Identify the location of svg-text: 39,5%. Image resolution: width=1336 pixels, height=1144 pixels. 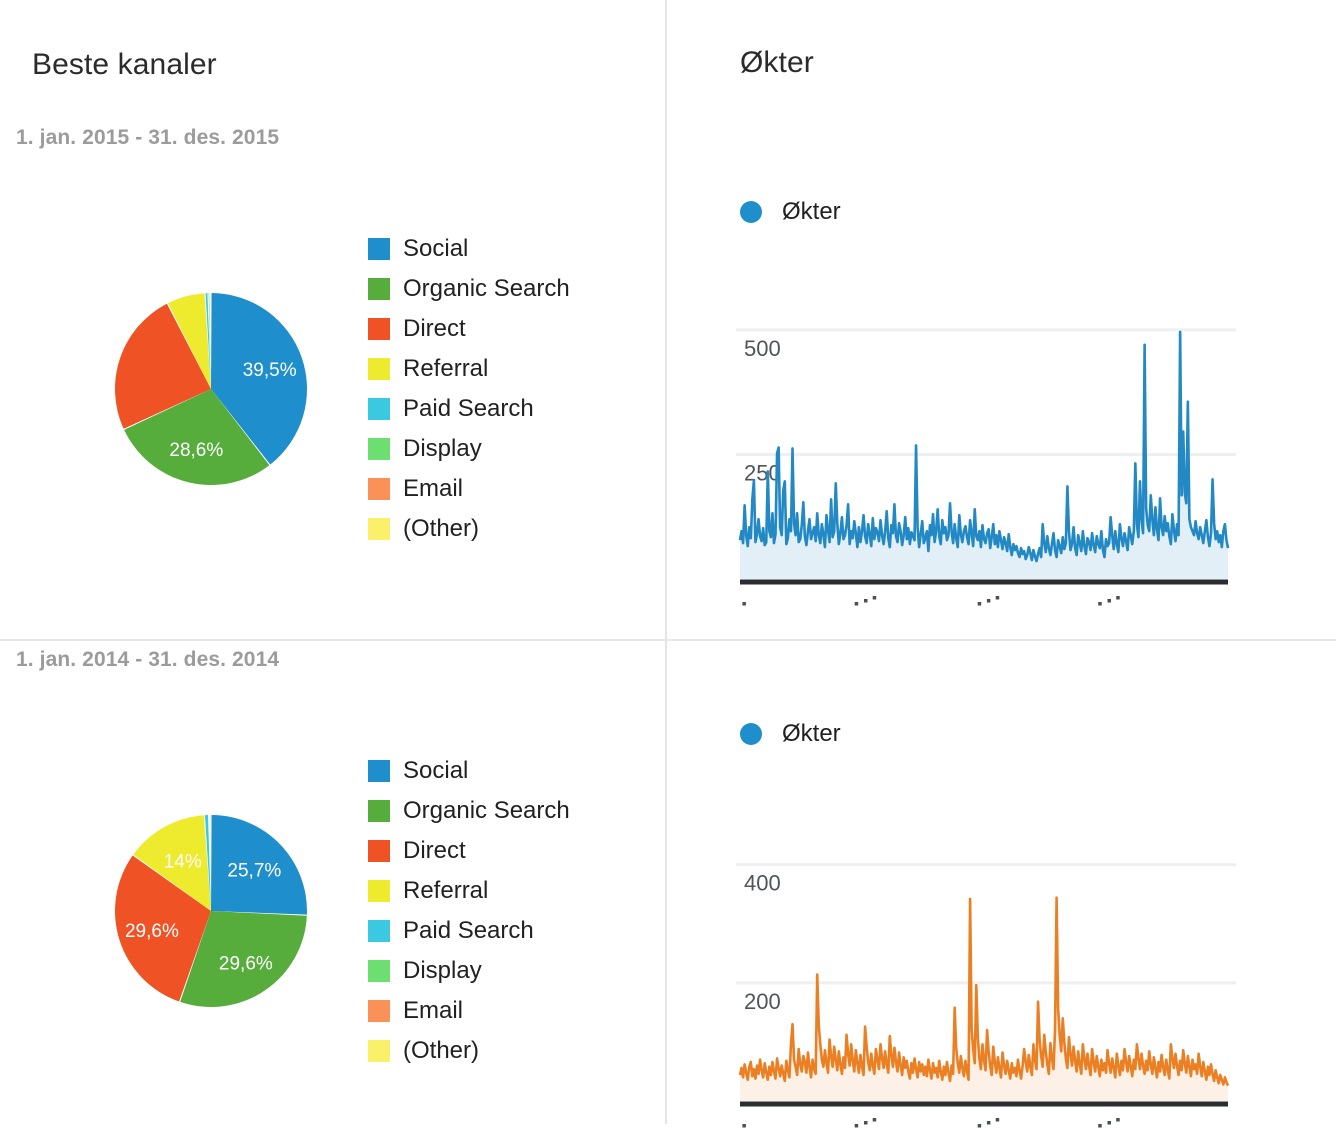
(270, 370).